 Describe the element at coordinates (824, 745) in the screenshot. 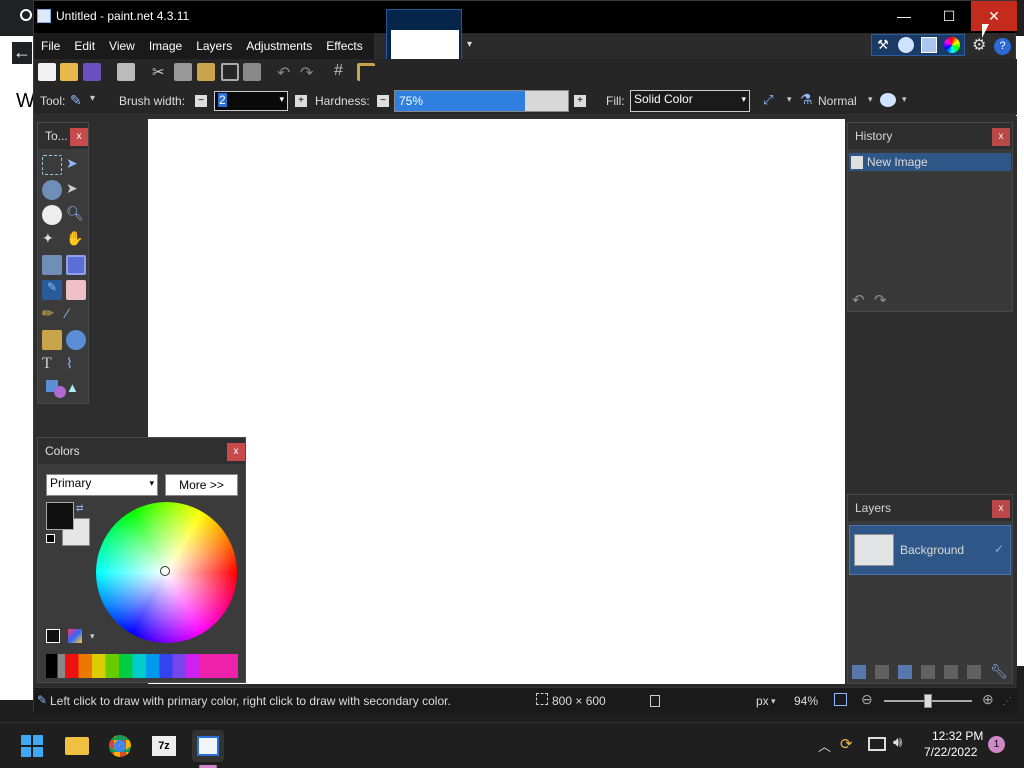

I see `show-hidden-icons: ︿` at that location.